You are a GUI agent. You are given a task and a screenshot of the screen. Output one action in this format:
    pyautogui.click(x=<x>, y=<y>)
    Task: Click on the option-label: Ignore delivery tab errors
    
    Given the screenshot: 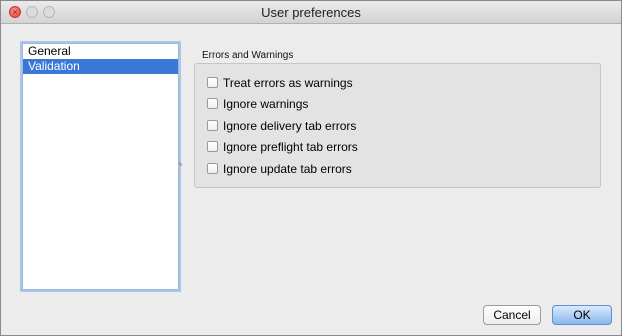 What is the action you would take?
    pyautogui.click(x=290, y=125)
    